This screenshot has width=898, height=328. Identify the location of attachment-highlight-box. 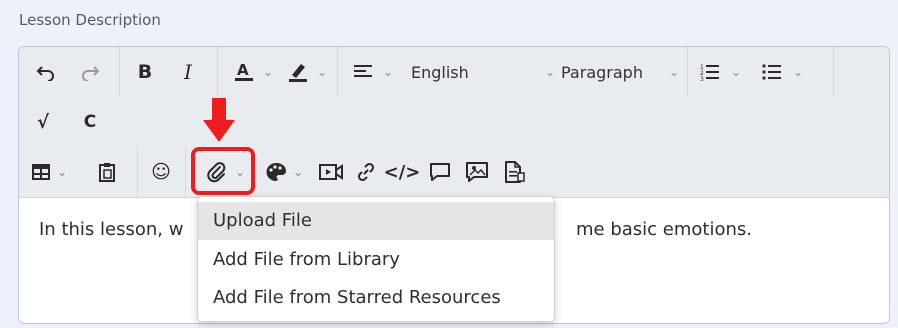
(223, 171).